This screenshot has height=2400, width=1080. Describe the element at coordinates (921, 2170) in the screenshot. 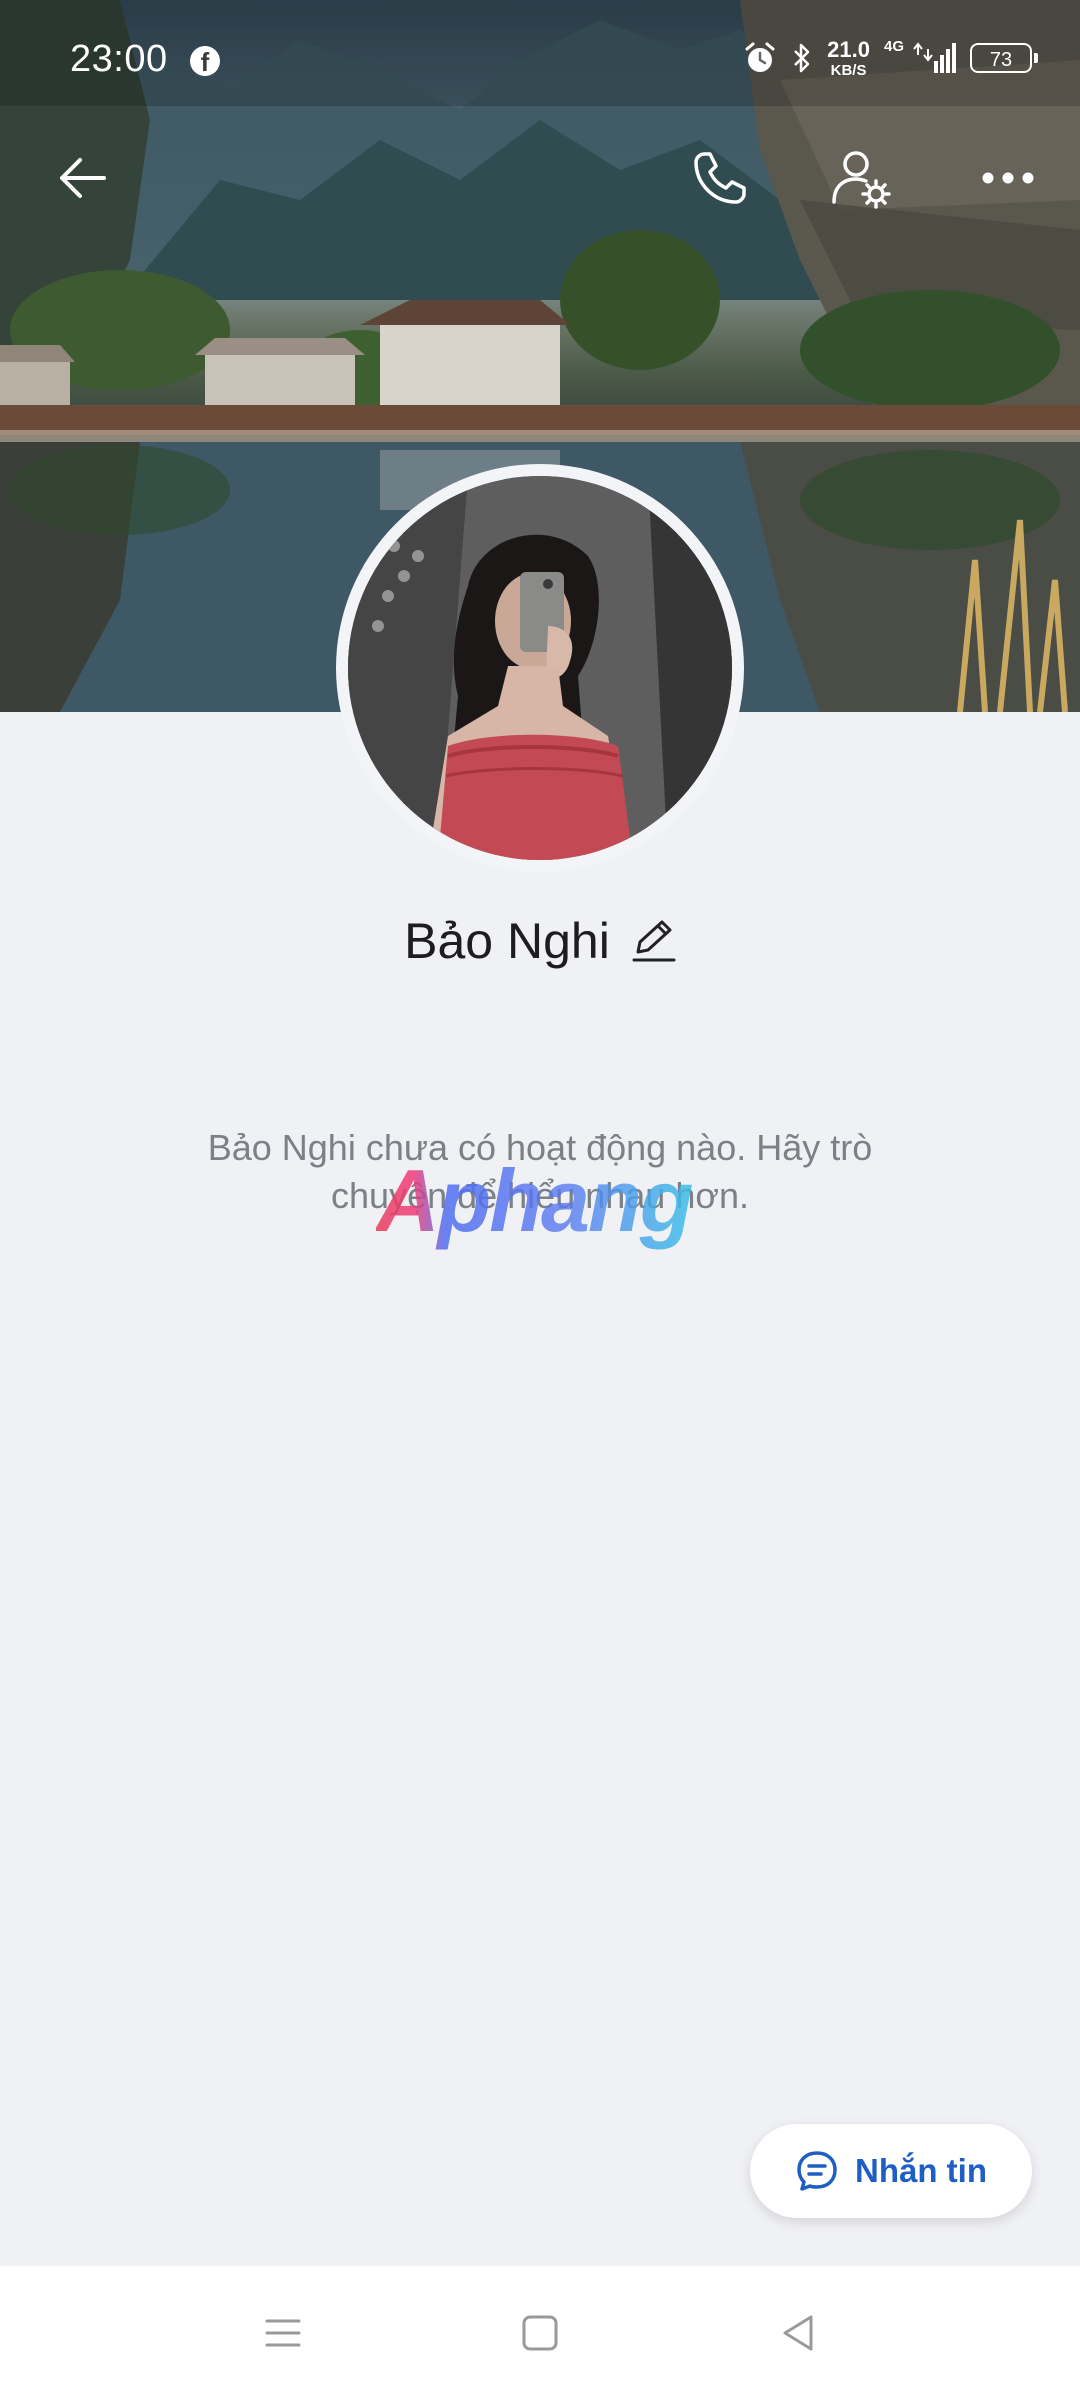

I see `message-button-label: Nhắn tin` at that location.